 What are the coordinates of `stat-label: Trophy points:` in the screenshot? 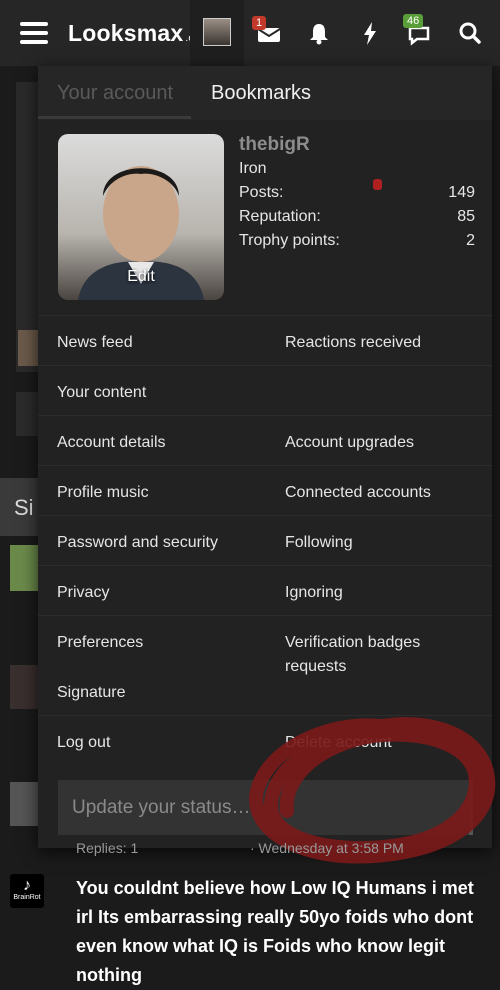 It's located at (289, 240).